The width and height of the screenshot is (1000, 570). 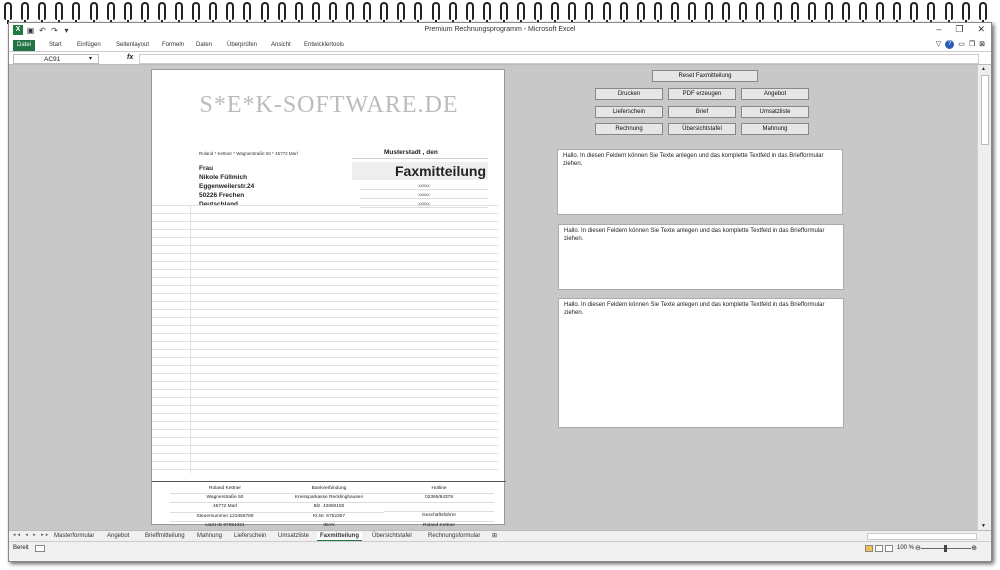 I want to click on footer-cell: Kreissparkasse Recklinghausen, so click(x=329, y=499).